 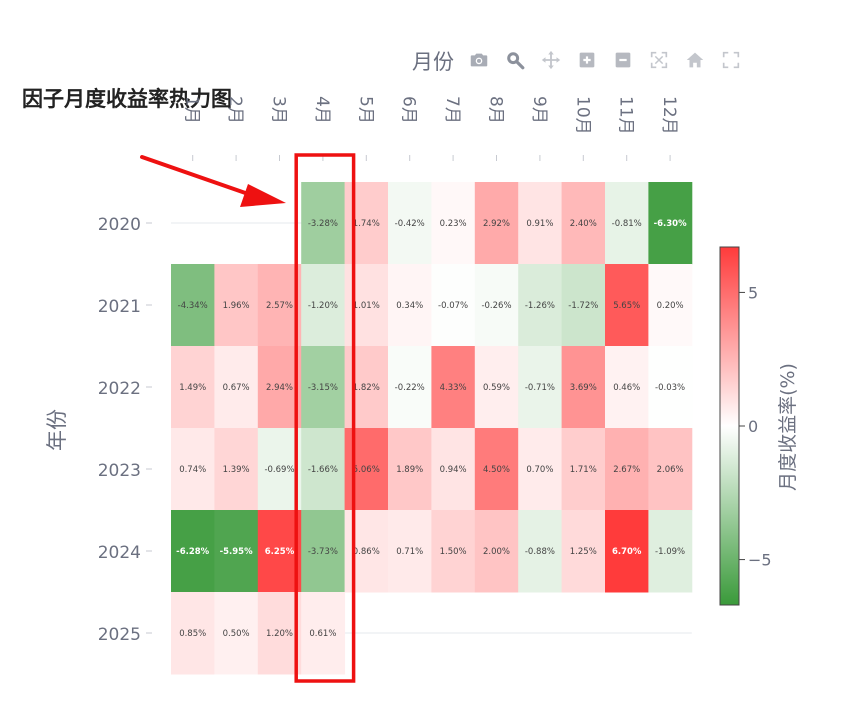 What do you see at coordinates (626, 470) in the screenshot?
I see `cell-value-label: 2.67%` at bounding box center [626, 470].